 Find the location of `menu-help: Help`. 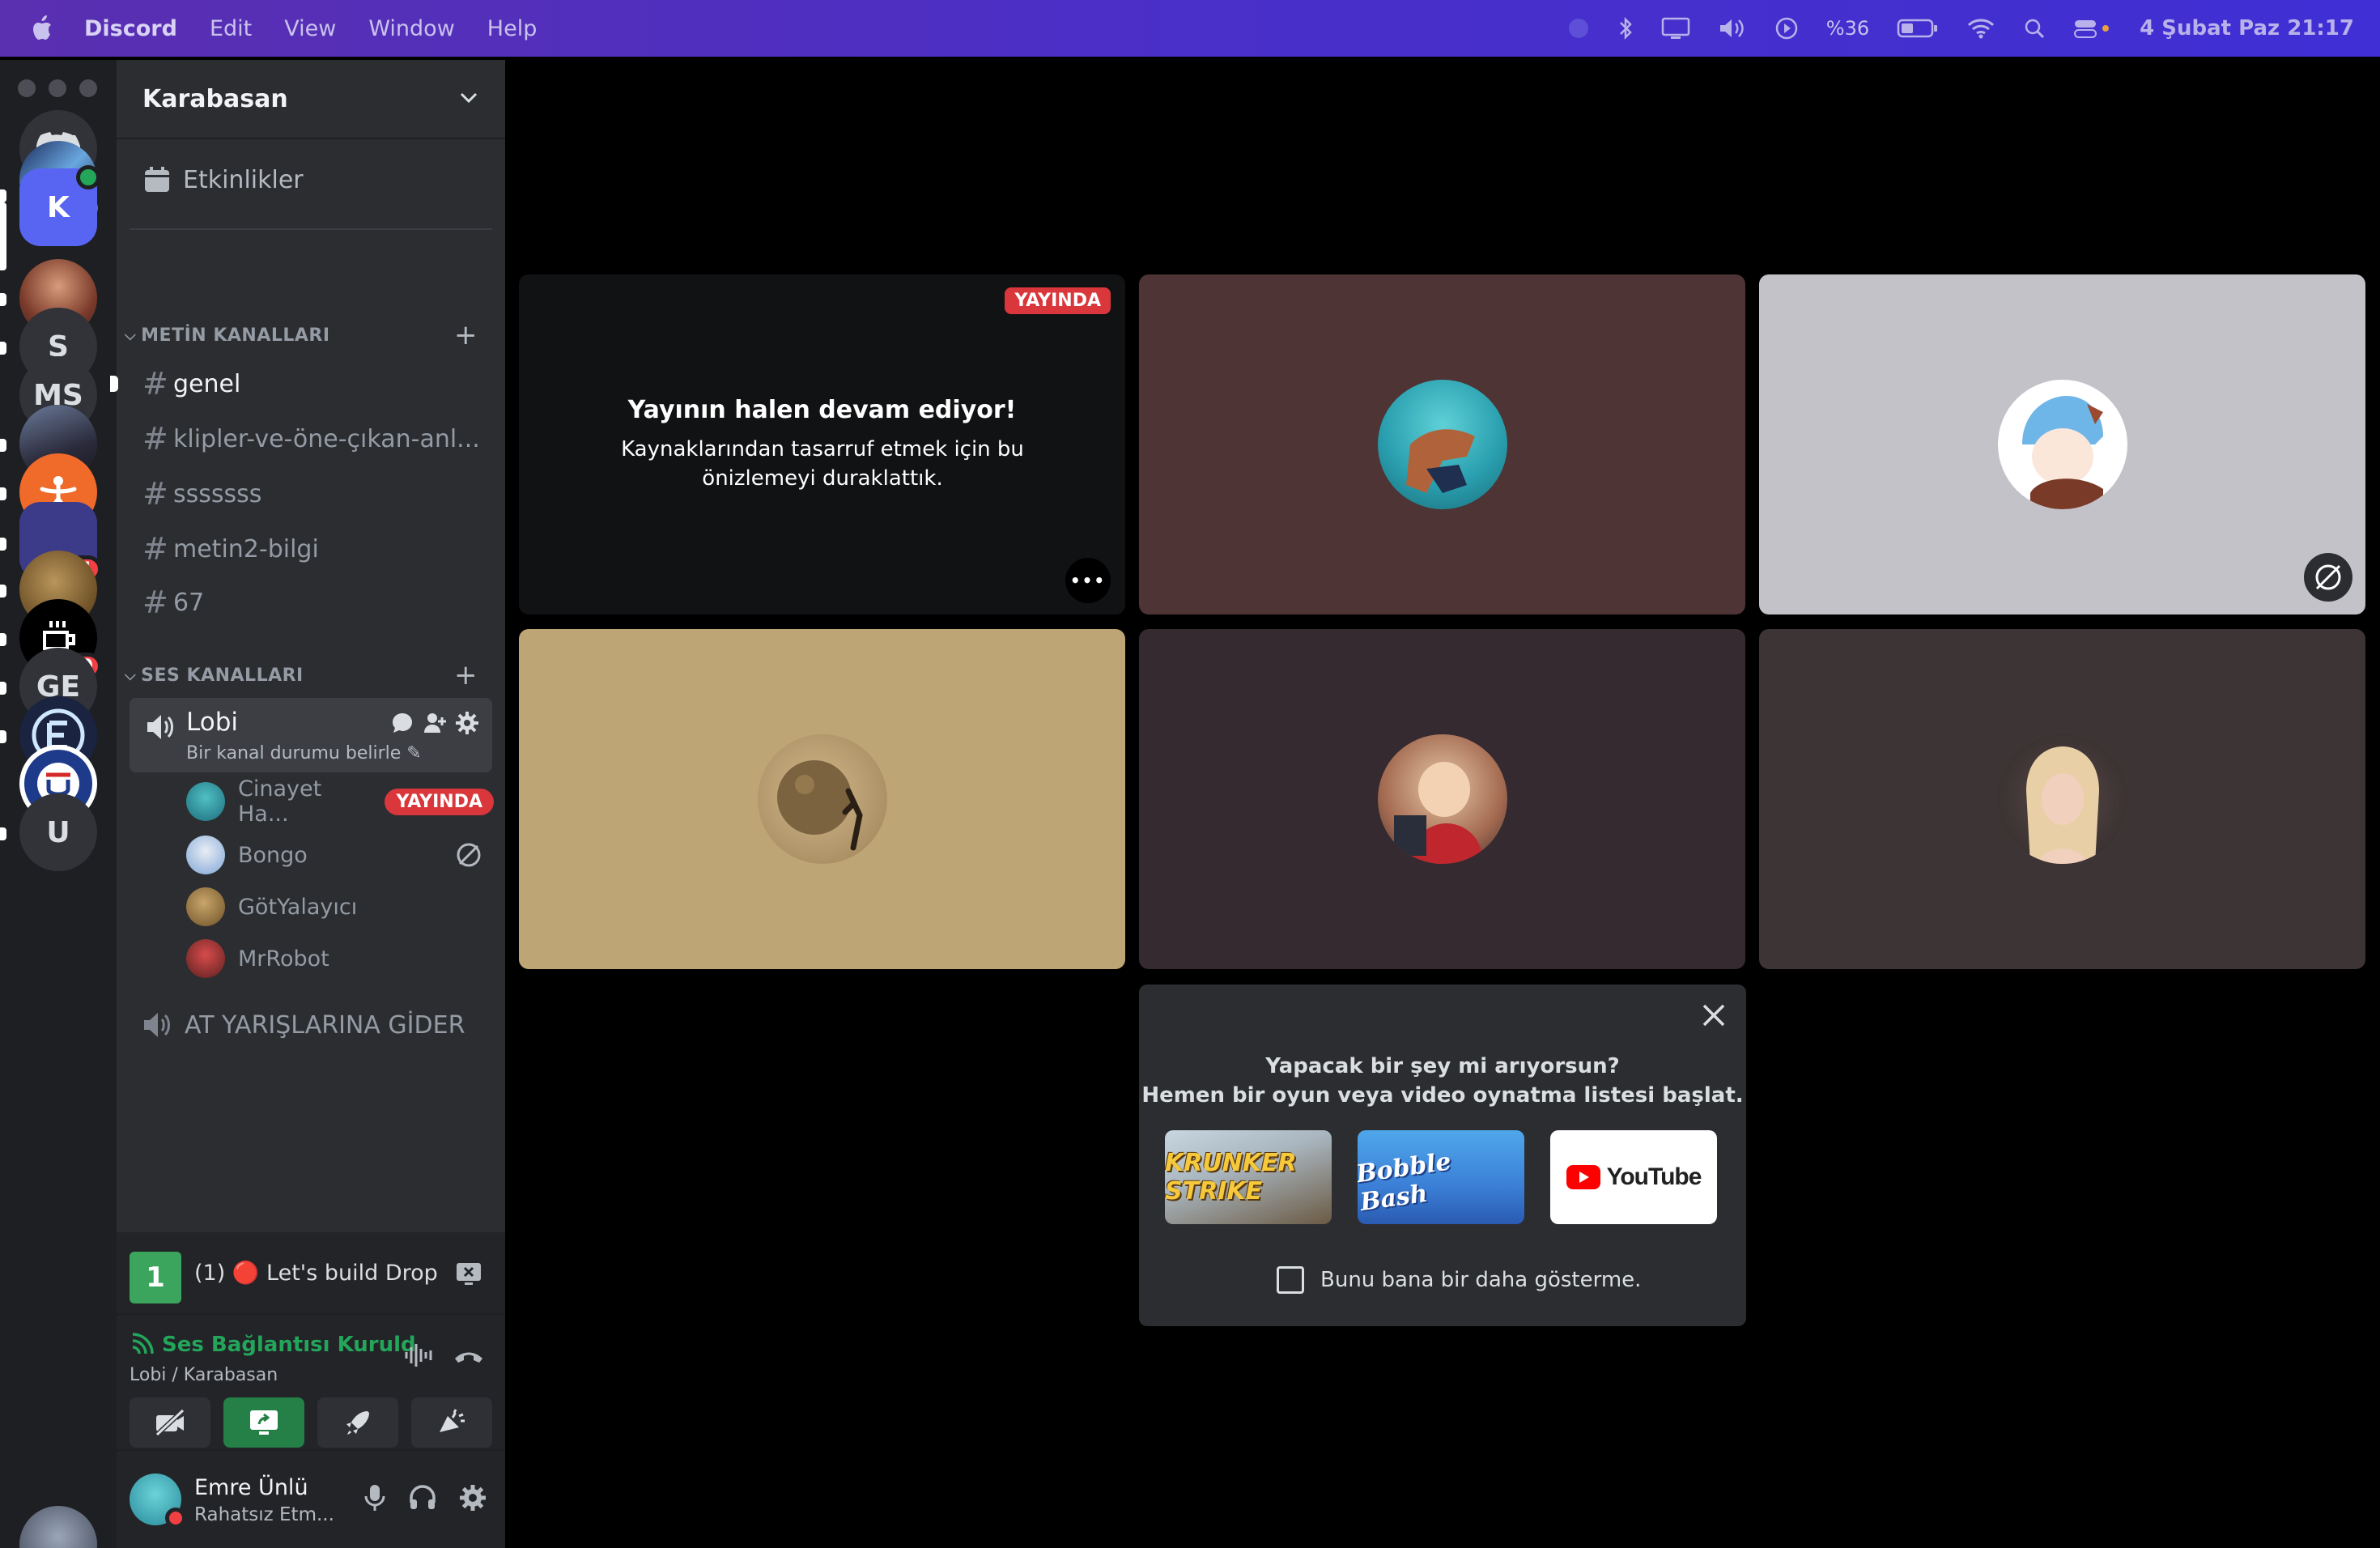

menu-help: Help is located at coordinates (512, 29).